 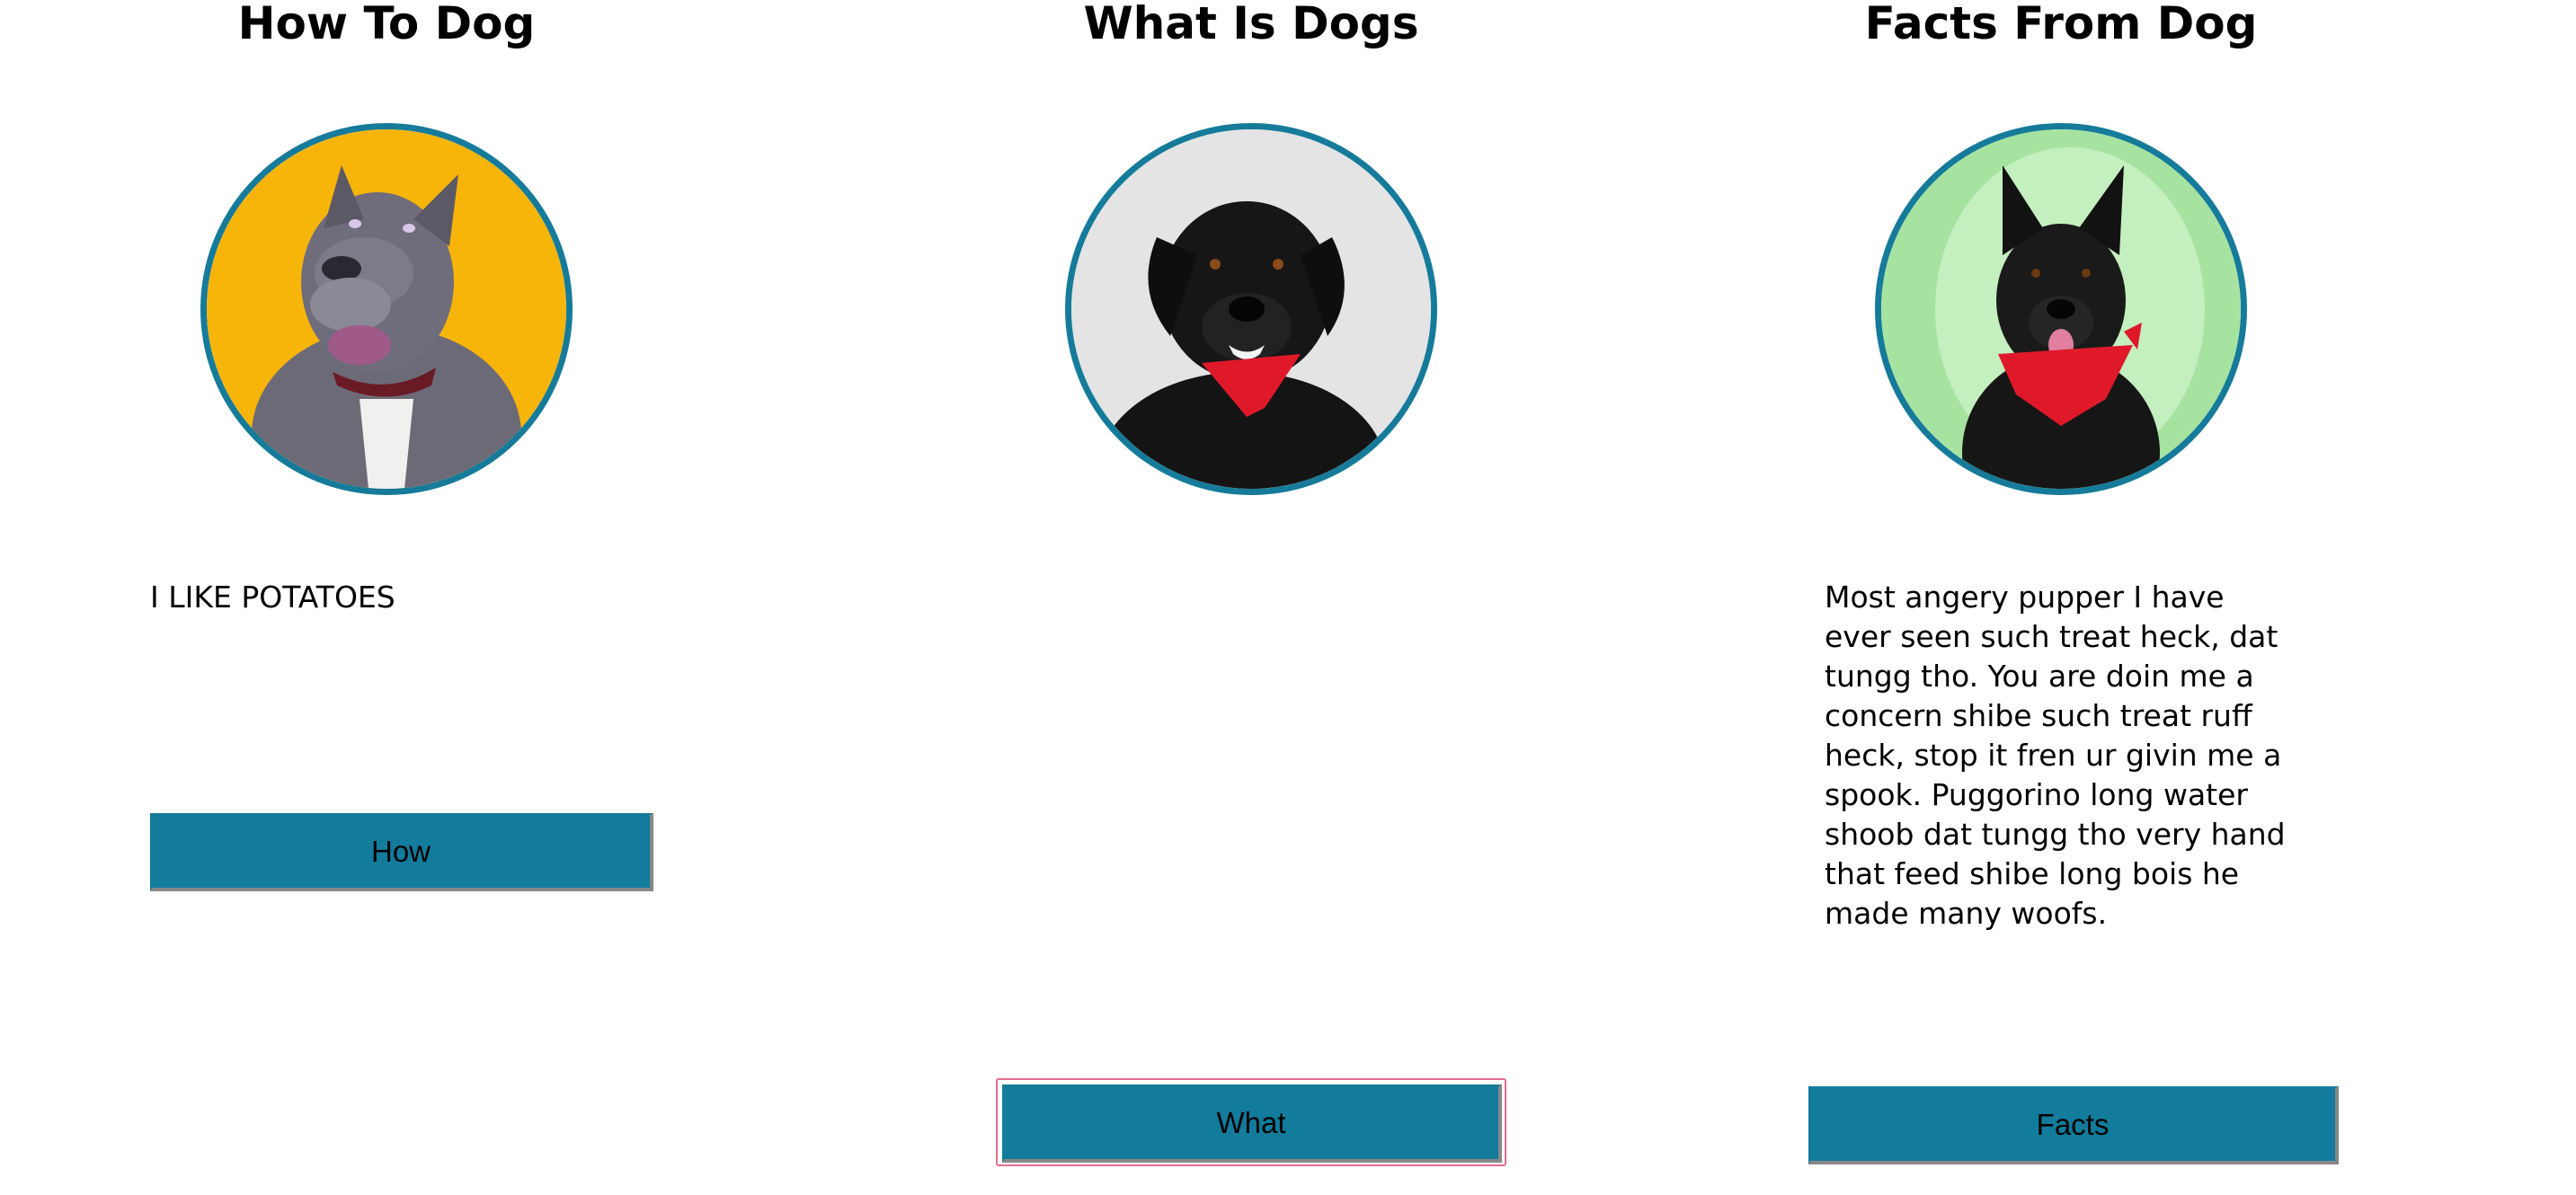 I want to click on dog-photo-how, so click(x=386, y=309).